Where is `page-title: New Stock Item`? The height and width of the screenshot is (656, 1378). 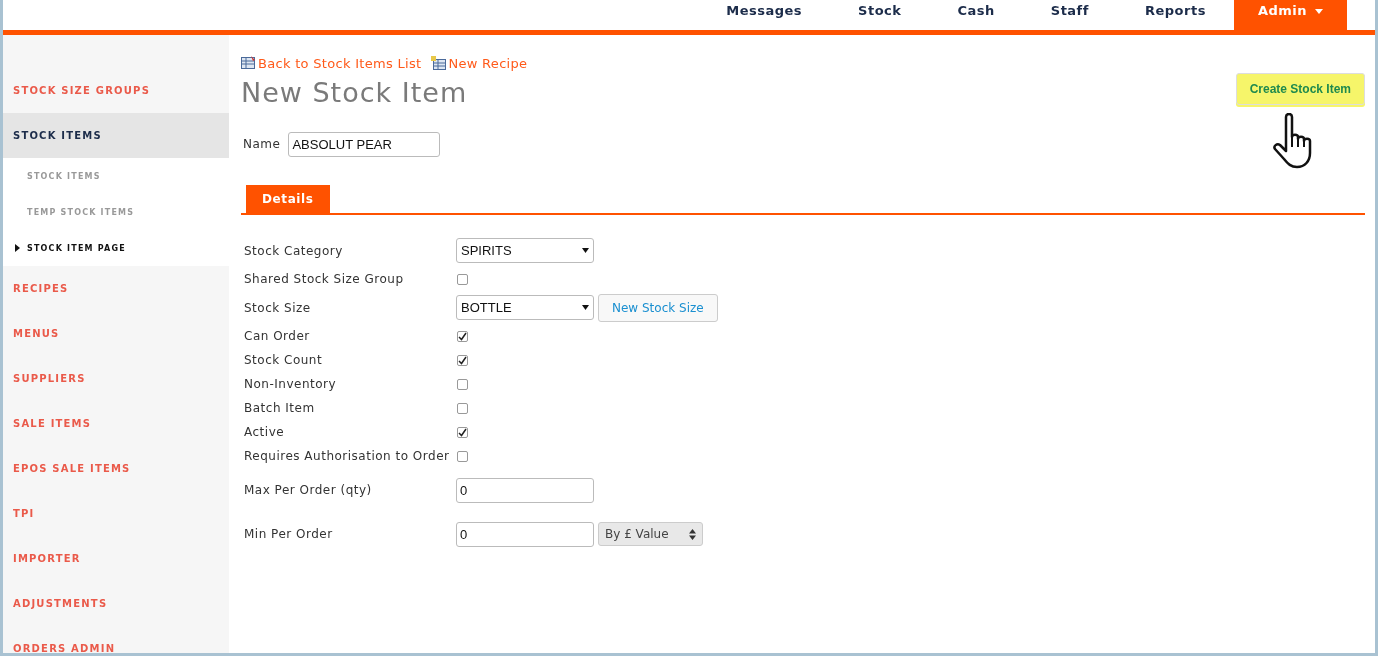
page-title: New Stock Item is located at coordinates (354, 92).